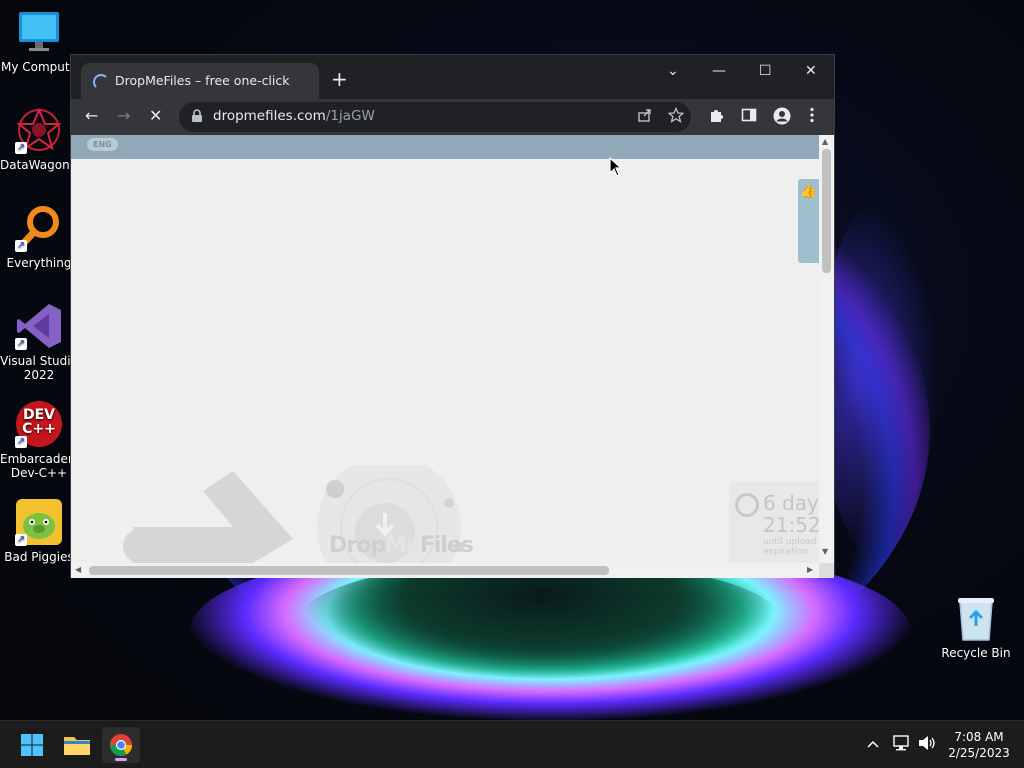 The image size is (1024, 768). What do you see at coordinates (747, 505) in the screenshot?
I see `clock-icon` at bounding box center [747, 505].